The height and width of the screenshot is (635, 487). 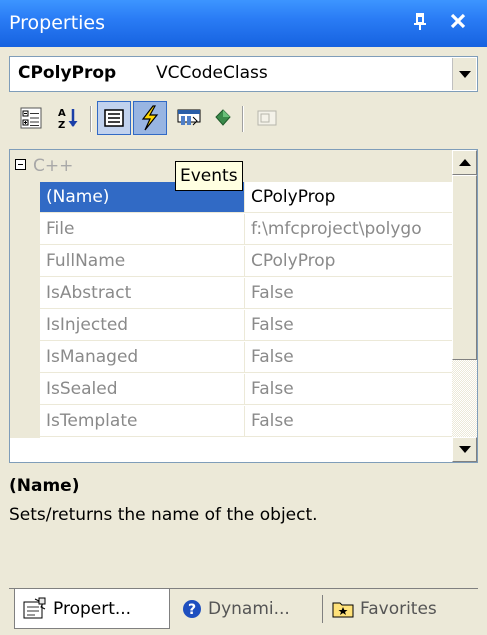 I want to click on property-row-ismanaged: IsManaged False, so click(x=231, y=358).